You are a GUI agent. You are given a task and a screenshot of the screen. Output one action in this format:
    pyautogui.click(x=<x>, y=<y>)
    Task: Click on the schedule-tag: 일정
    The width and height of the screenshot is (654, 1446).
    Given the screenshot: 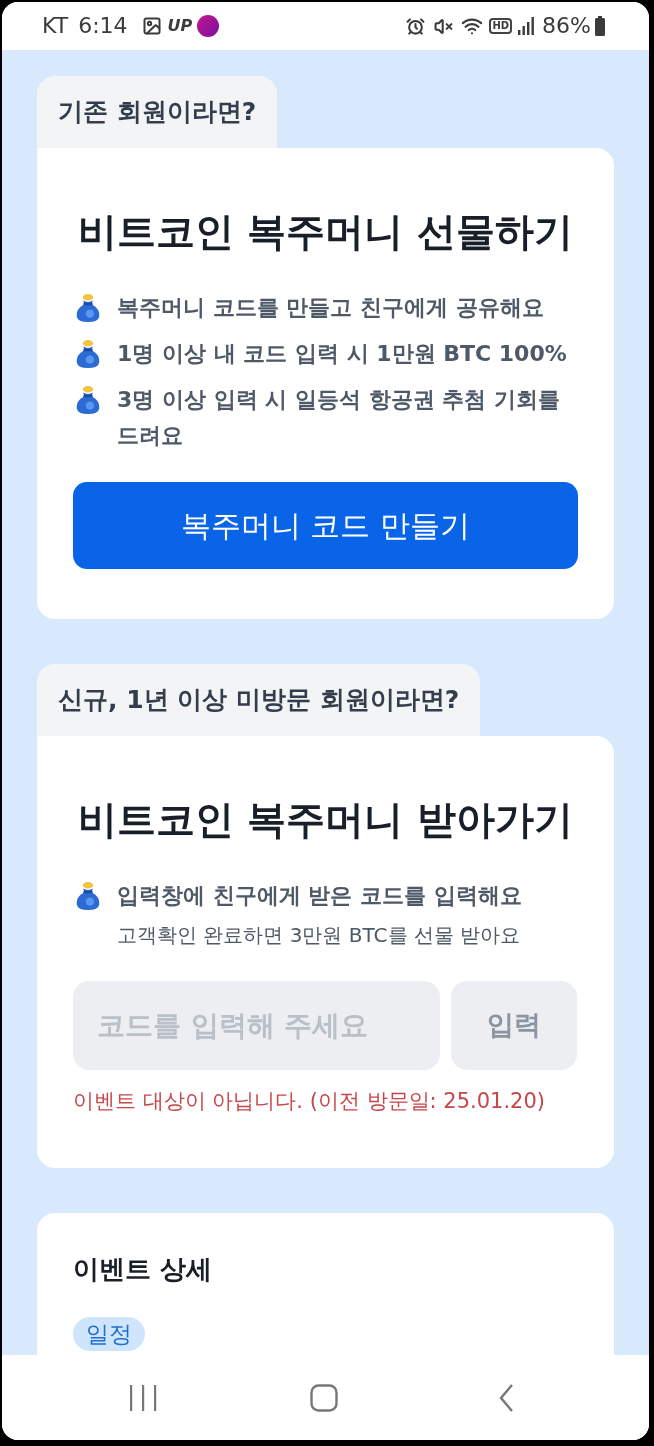 What is the action you would take?
    pyautogui.click(x=109, y=1334)
    